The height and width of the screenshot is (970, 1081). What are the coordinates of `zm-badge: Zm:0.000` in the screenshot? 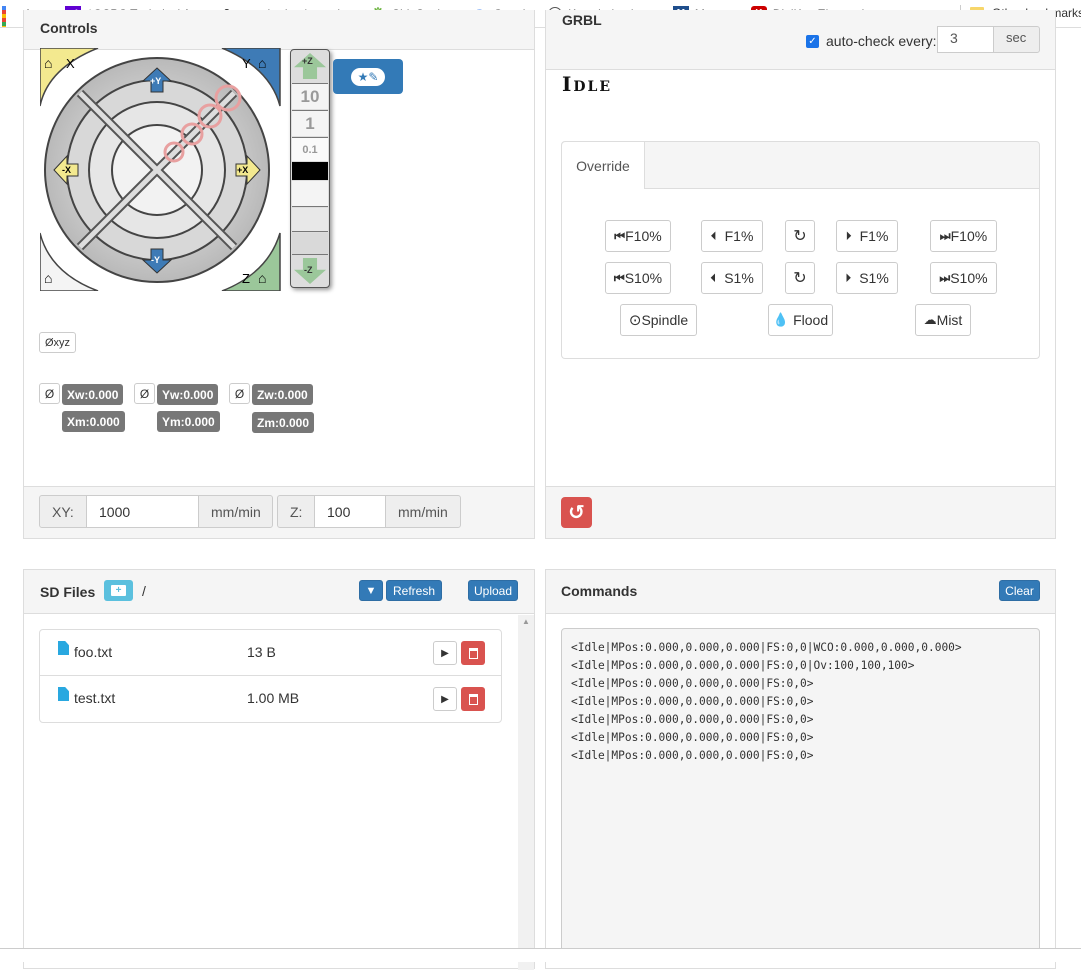 It's located at (283, 422).